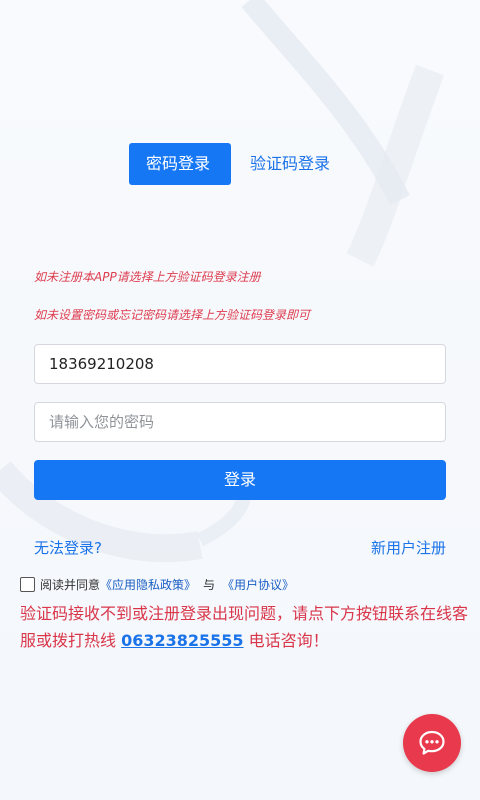 This screenshot has height=800, width=480. Describe the element at coordinates (172, 315) in the screenshot. I see `notice-password: 如未设置密码或忘记密码请选择上方验证码登录即可` at that location.